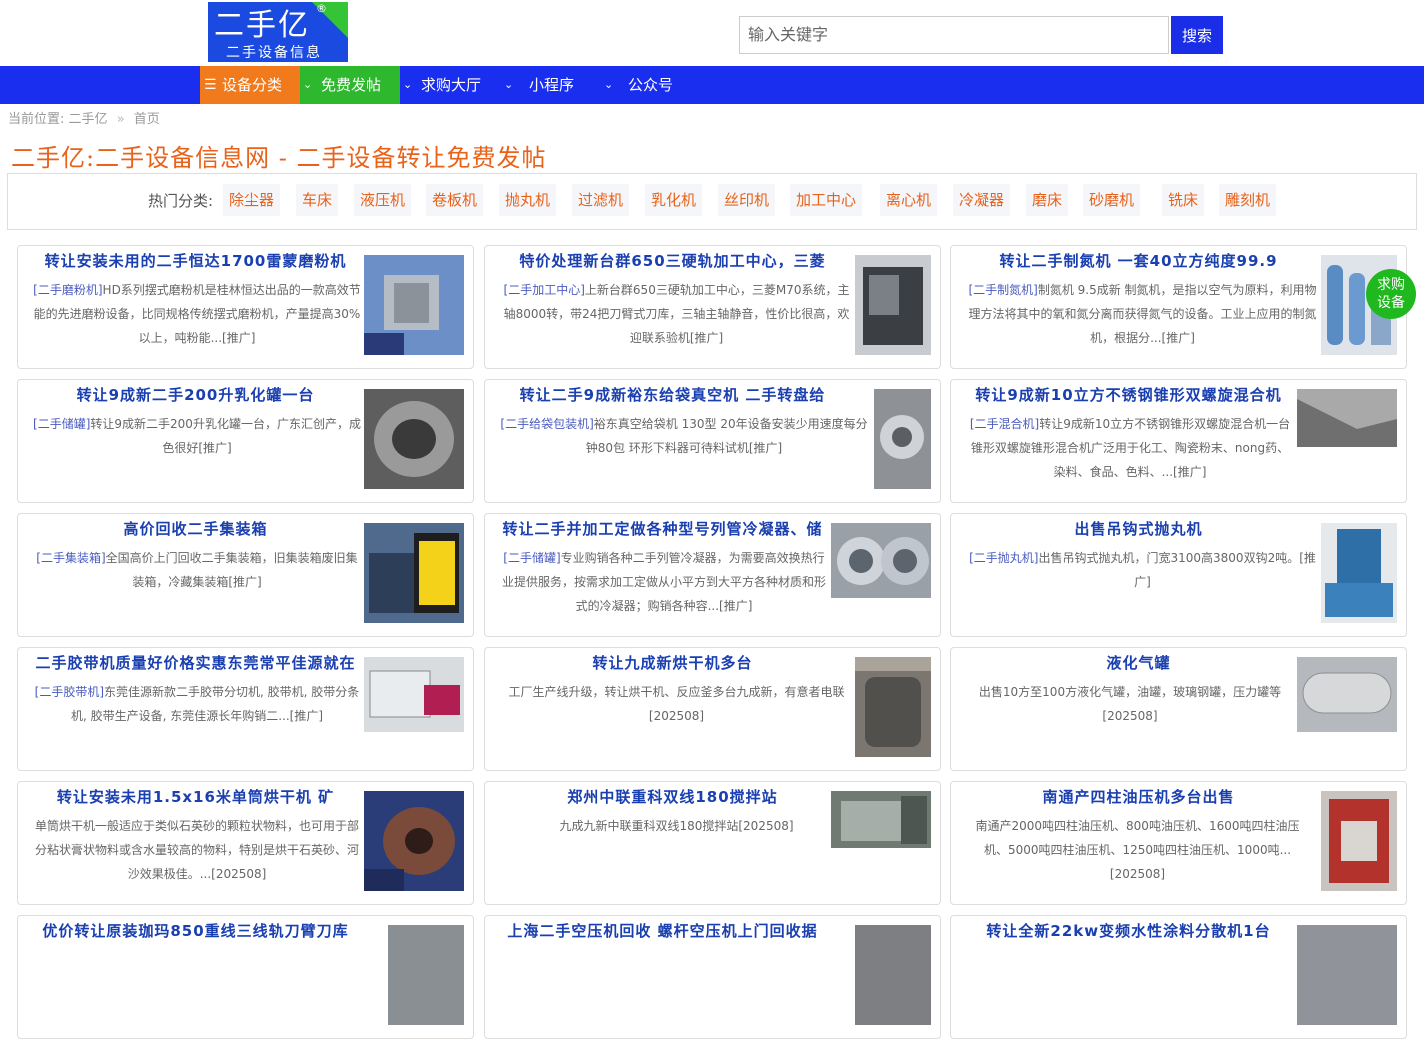 The height and width of the screenshot is (1039, 1424). I want to click on listing-card: 郑州中联重科双线180搅拌站 九成九新中联重科双线180搅拌站[202508], so click(712, 843).